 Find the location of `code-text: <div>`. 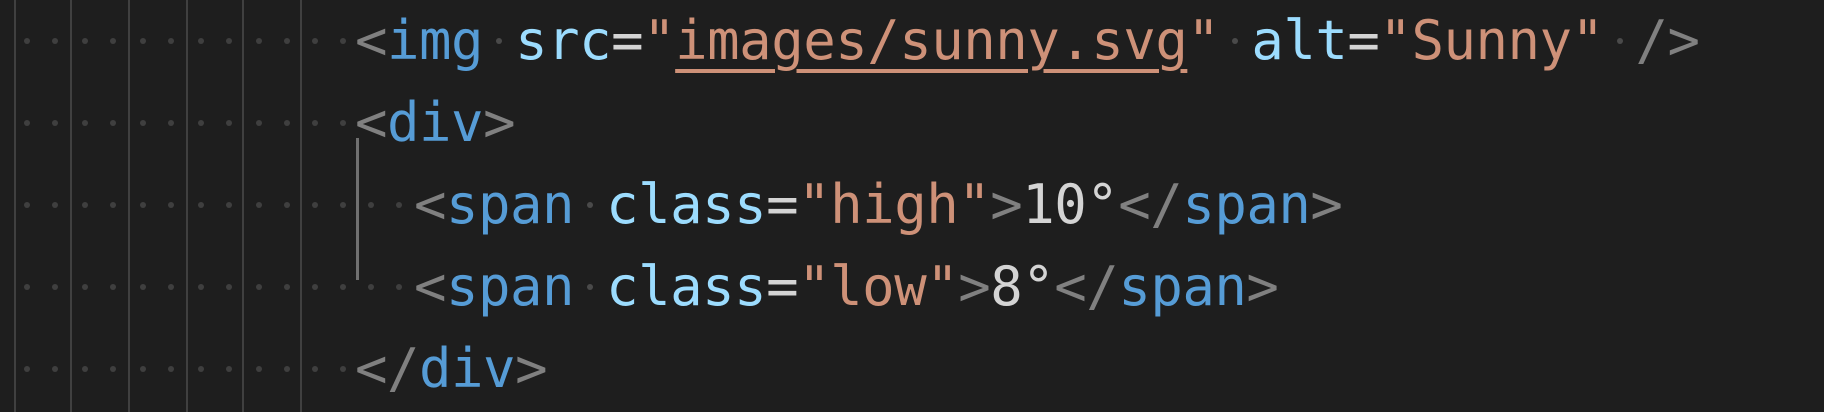

code-text: <div> is located at coordinates (435, 123).